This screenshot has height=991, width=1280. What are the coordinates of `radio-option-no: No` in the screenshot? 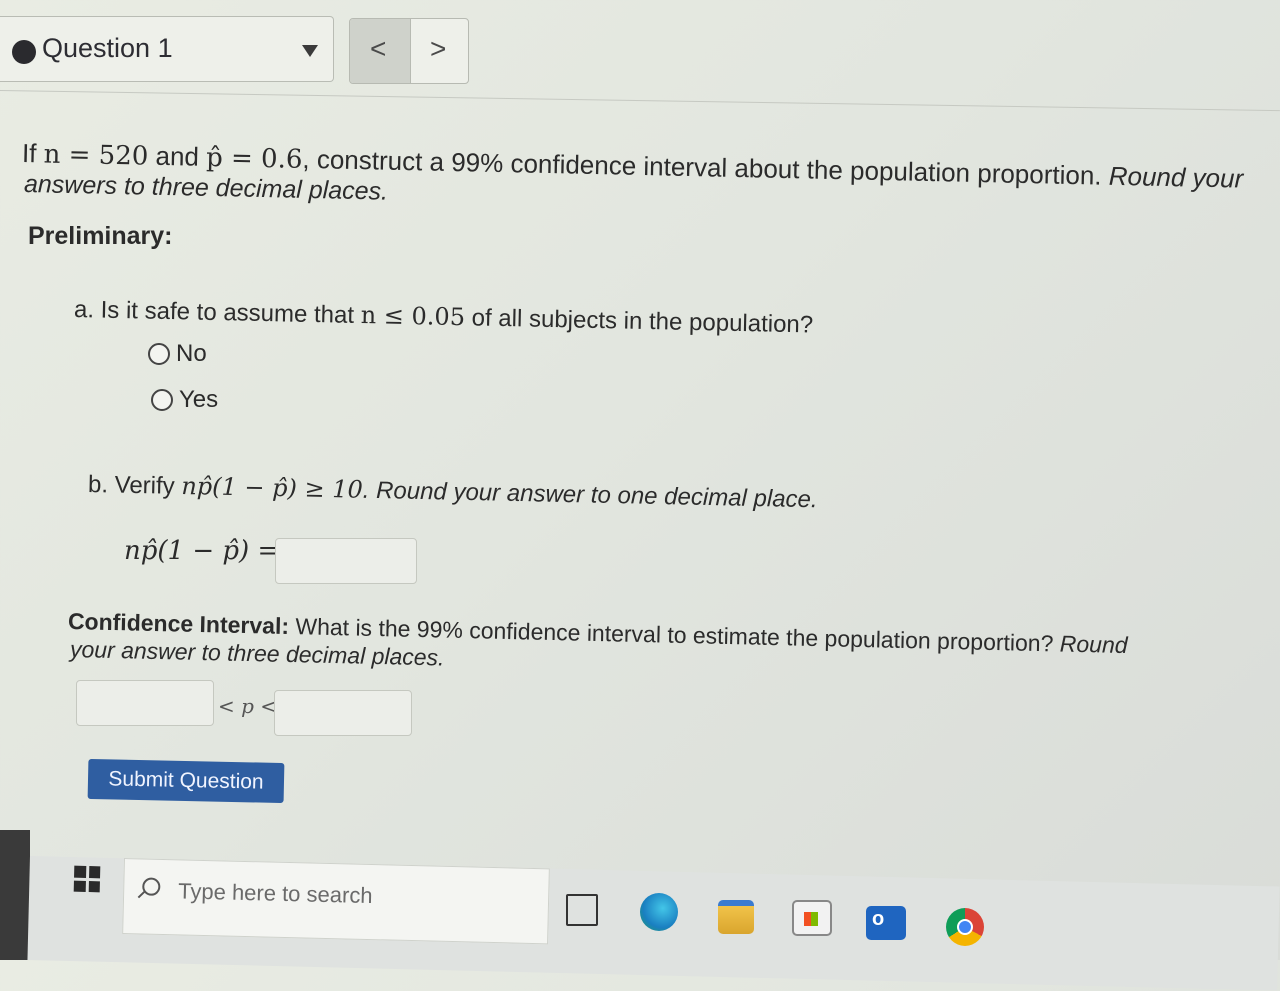 It's located at (177, 354).